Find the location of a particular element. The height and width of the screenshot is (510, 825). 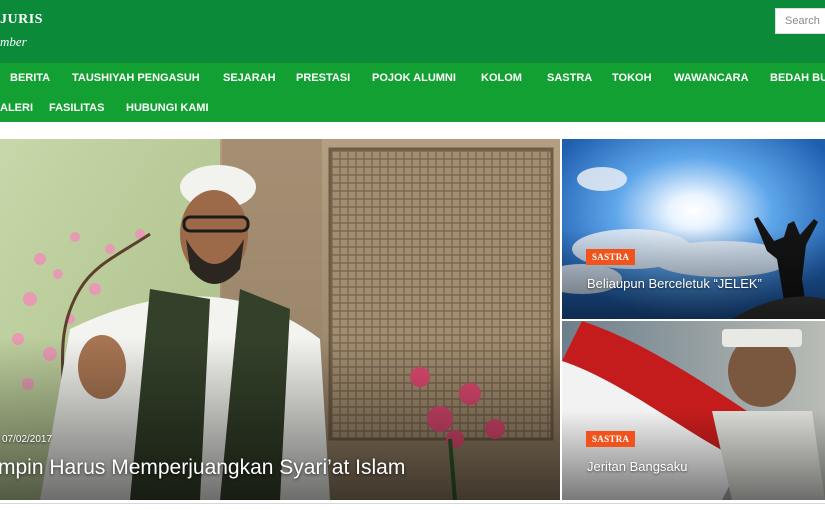

site-logo-subtitle: mber is located at coordinates (13, 42).